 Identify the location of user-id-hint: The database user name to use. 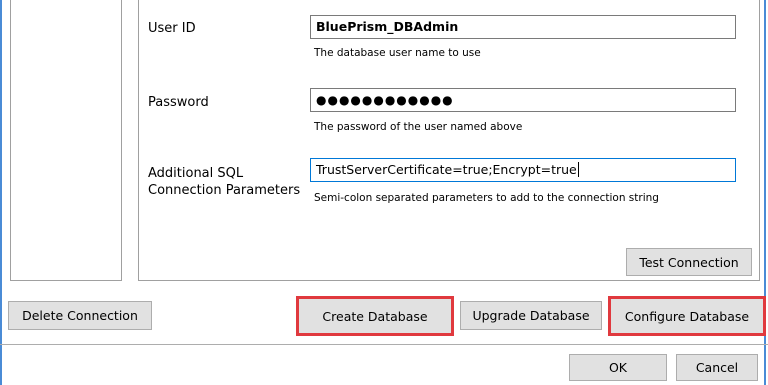
(397, 53).